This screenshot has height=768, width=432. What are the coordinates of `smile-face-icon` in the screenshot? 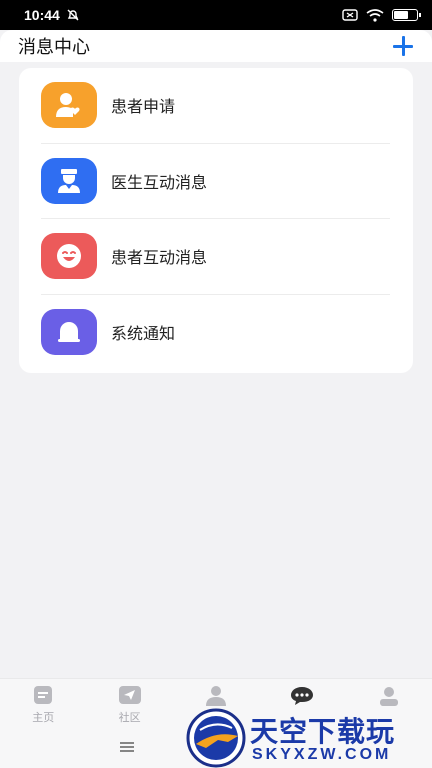 It's located at (69, 256).